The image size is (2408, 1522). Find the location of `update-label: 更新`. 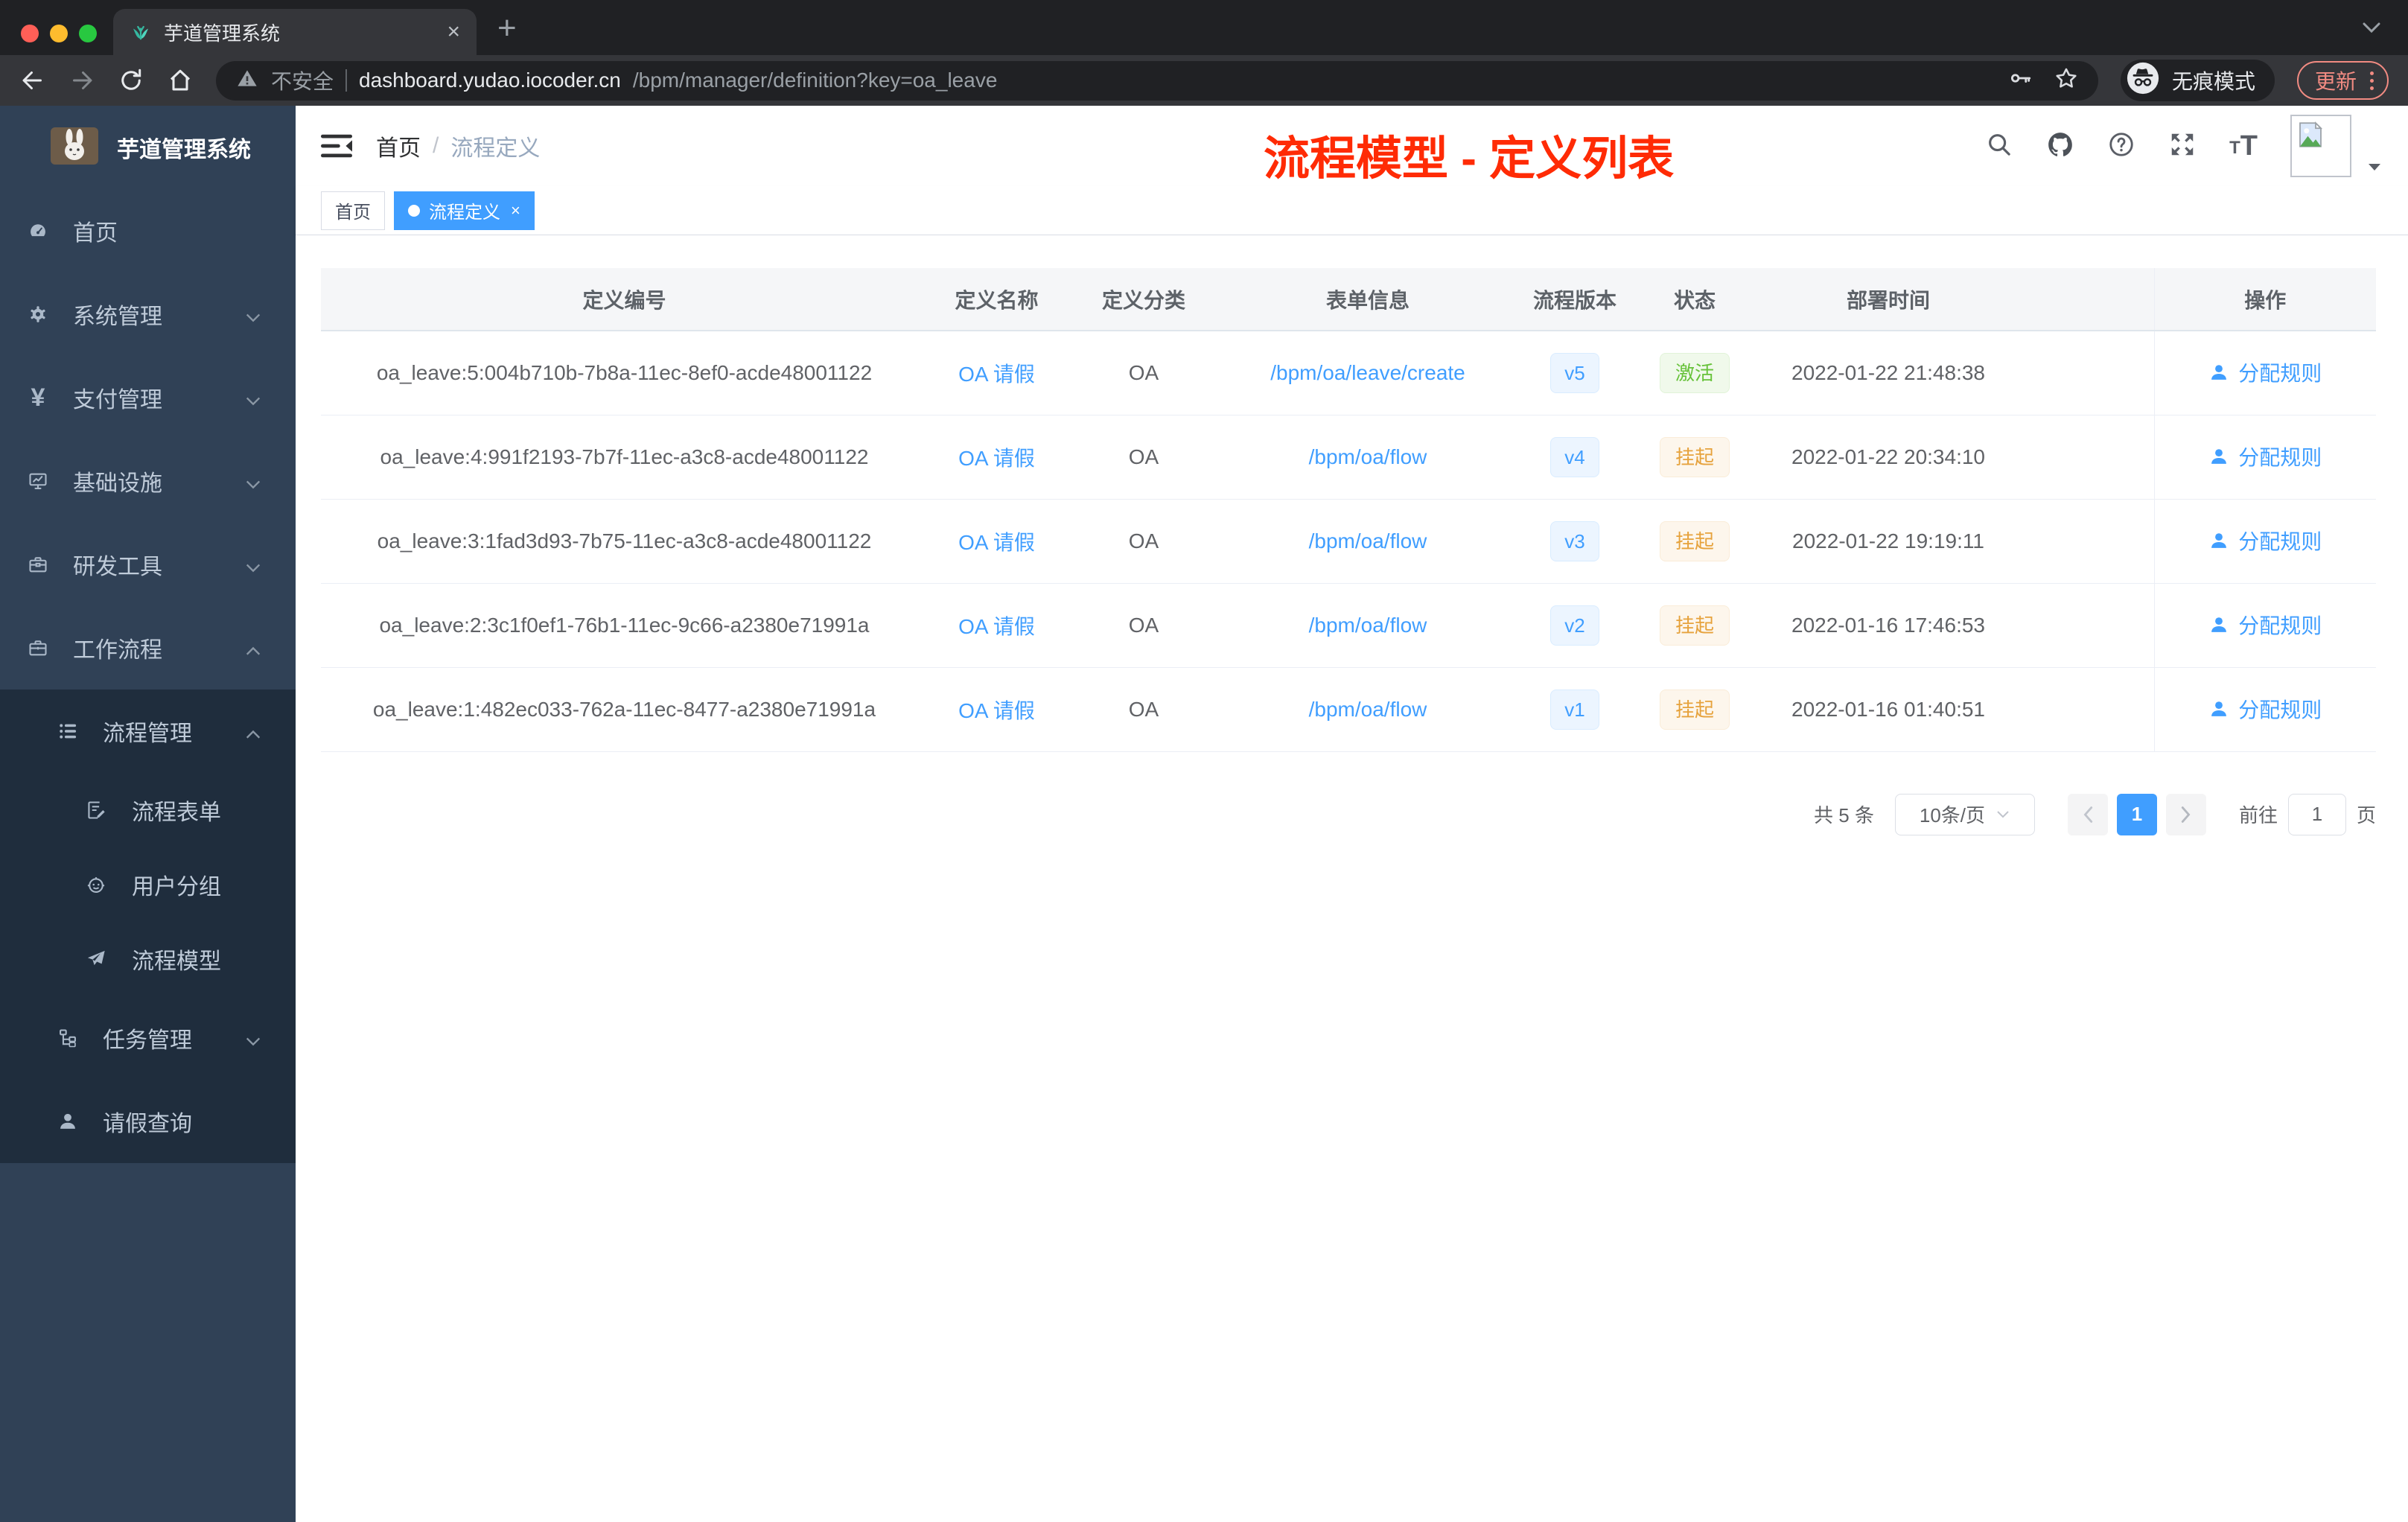

update-label: 更新 is located at coordinates (2336, 80).